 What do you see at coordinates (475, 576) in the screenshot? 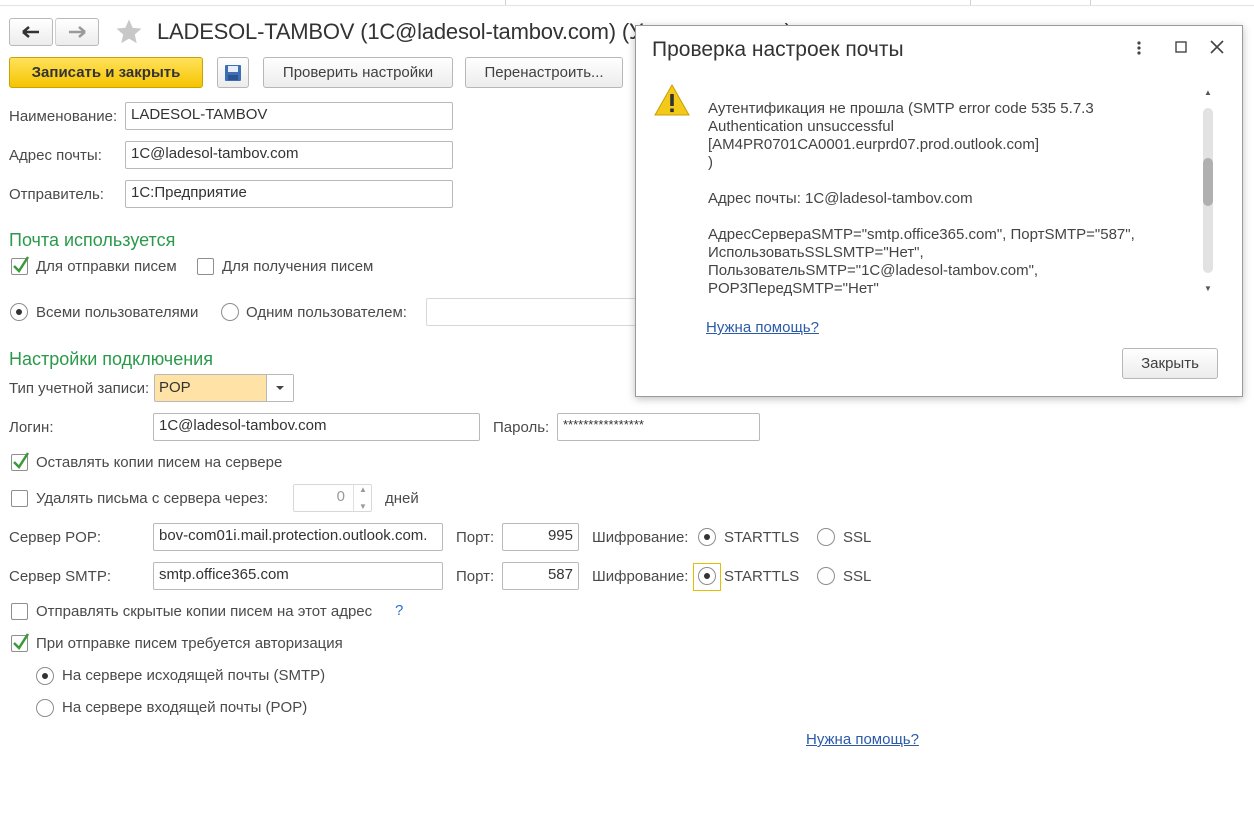
I see `smtp-port-label: Порт:` at bounding box center [475, 576].